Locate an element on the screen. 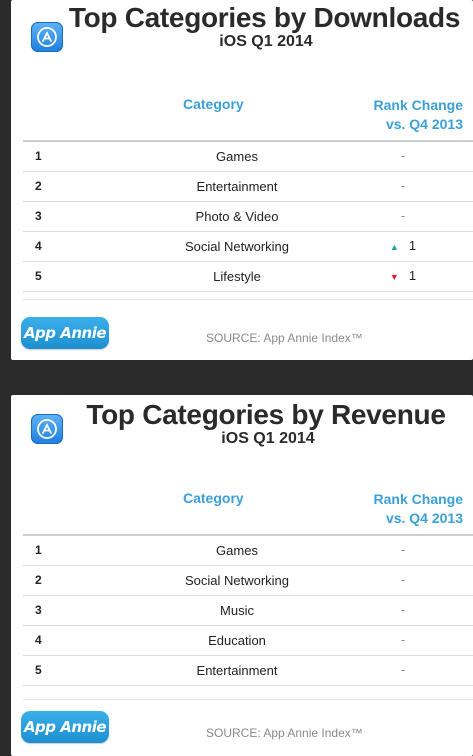 The height and width of the screenshot is (756, 473). table-row: 2 Social Networking - is located at coordinates (248, 581).